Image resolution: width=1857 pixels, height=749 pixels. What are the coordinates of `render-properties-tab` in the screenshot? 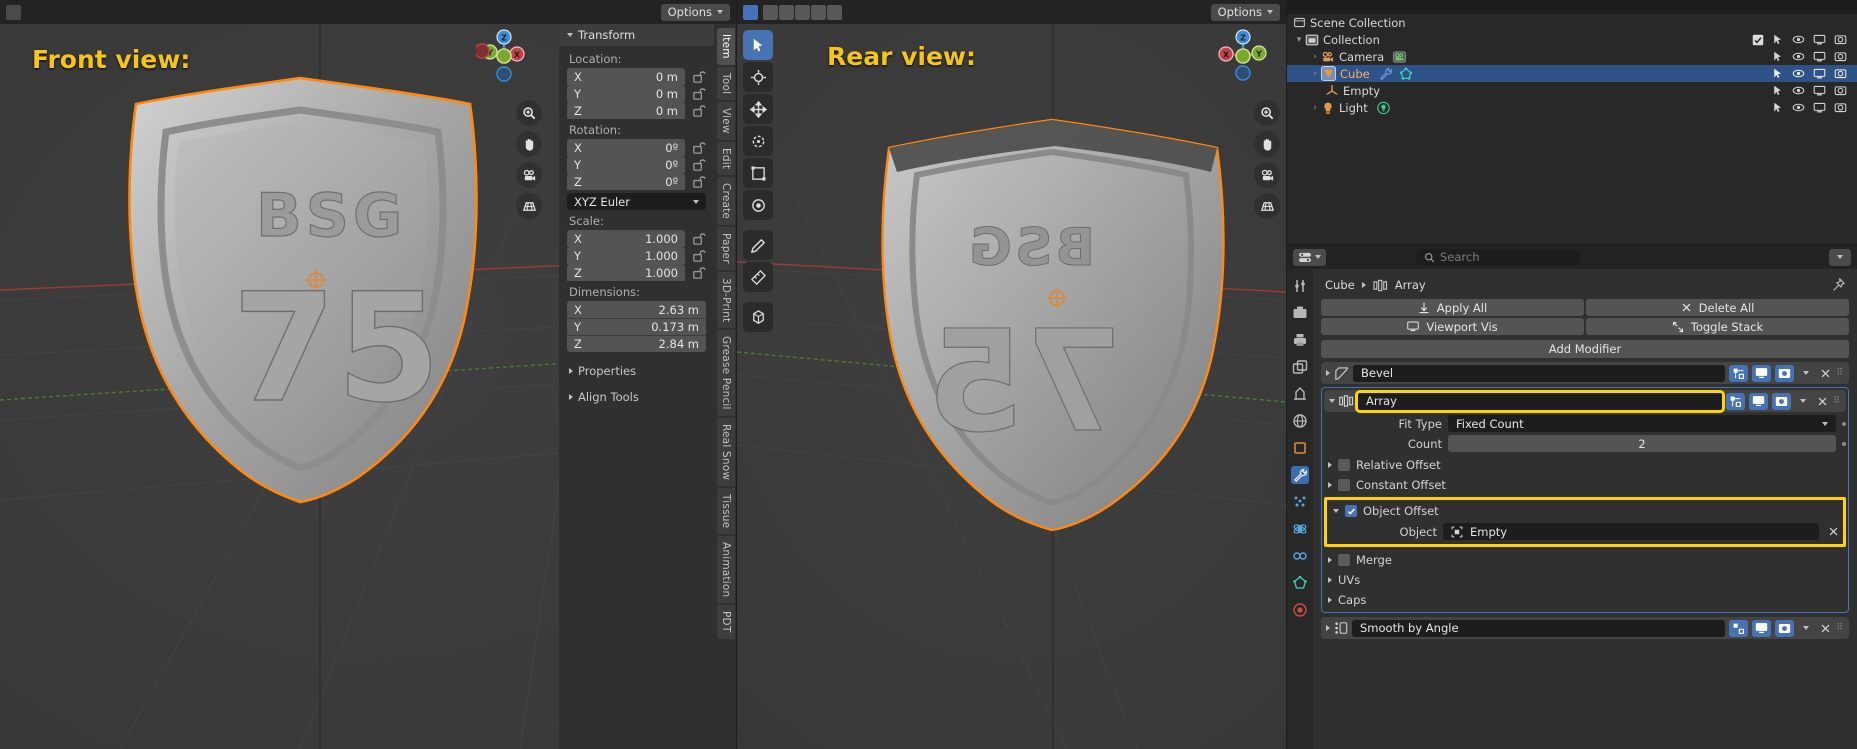 It's located at (1300, 313).